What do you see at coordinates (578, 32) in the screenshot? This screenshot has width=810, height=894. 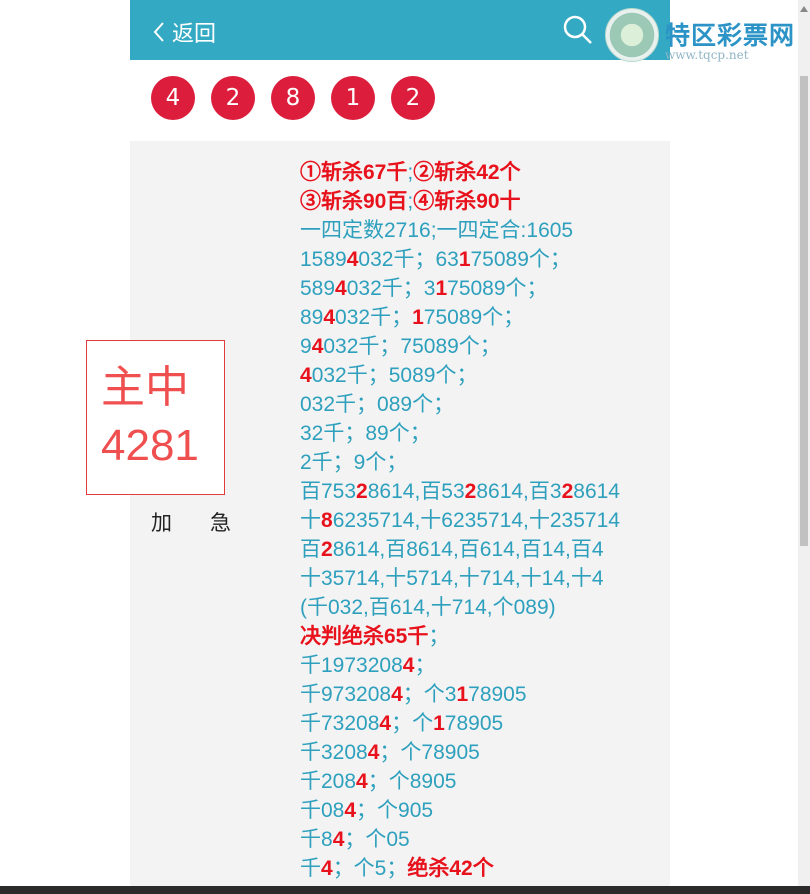 I see `search-icon` at bounding box center [578, 32].